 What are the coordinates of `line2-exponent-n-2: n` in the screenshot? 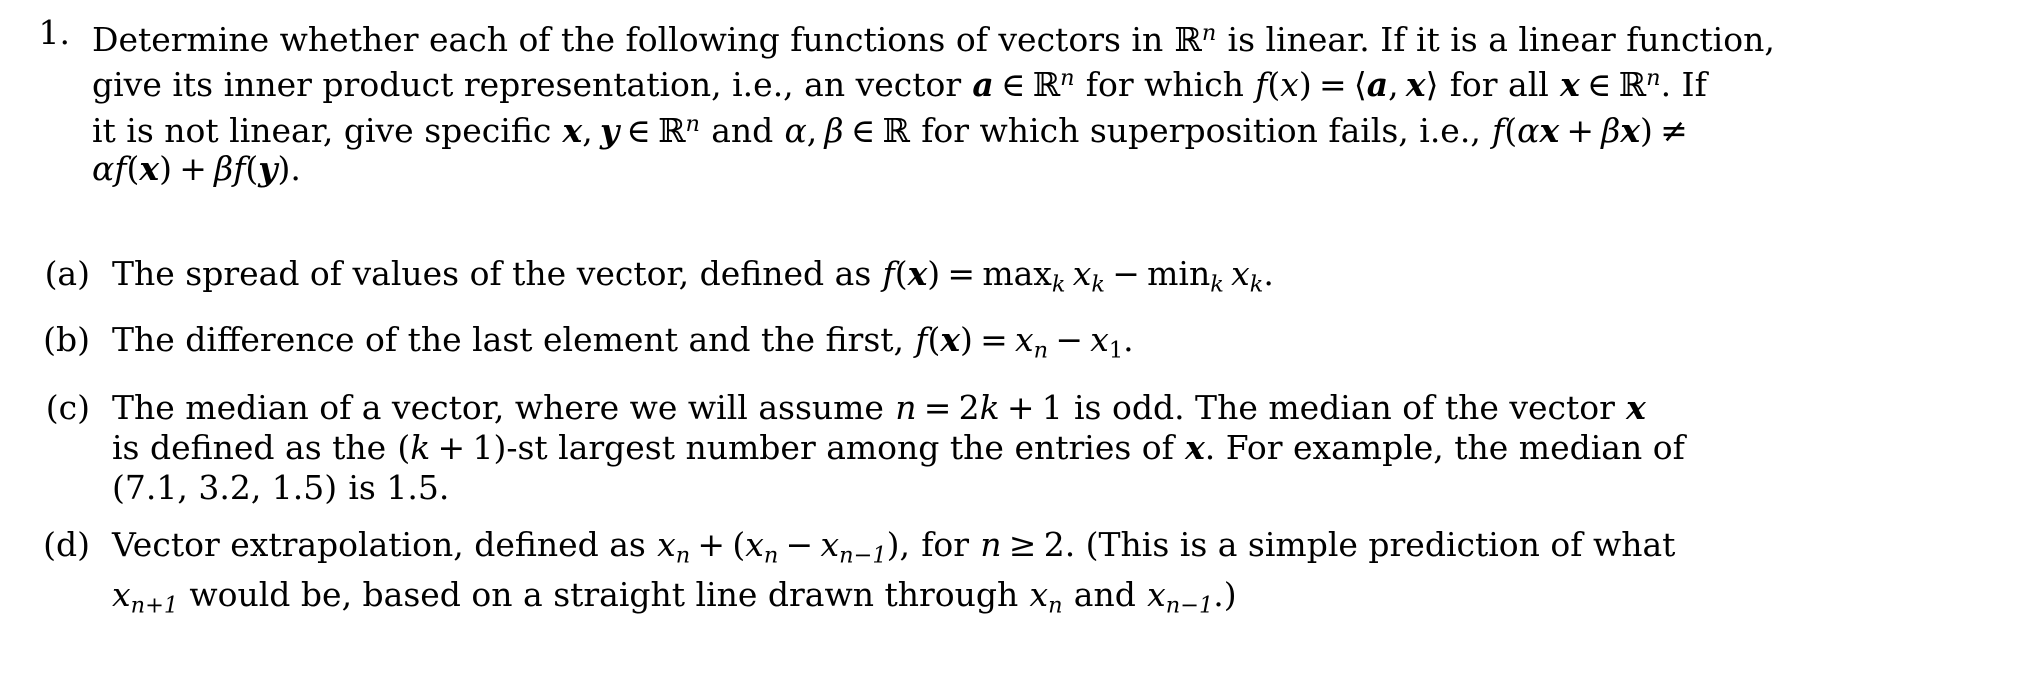 It's located at (1653, 78).